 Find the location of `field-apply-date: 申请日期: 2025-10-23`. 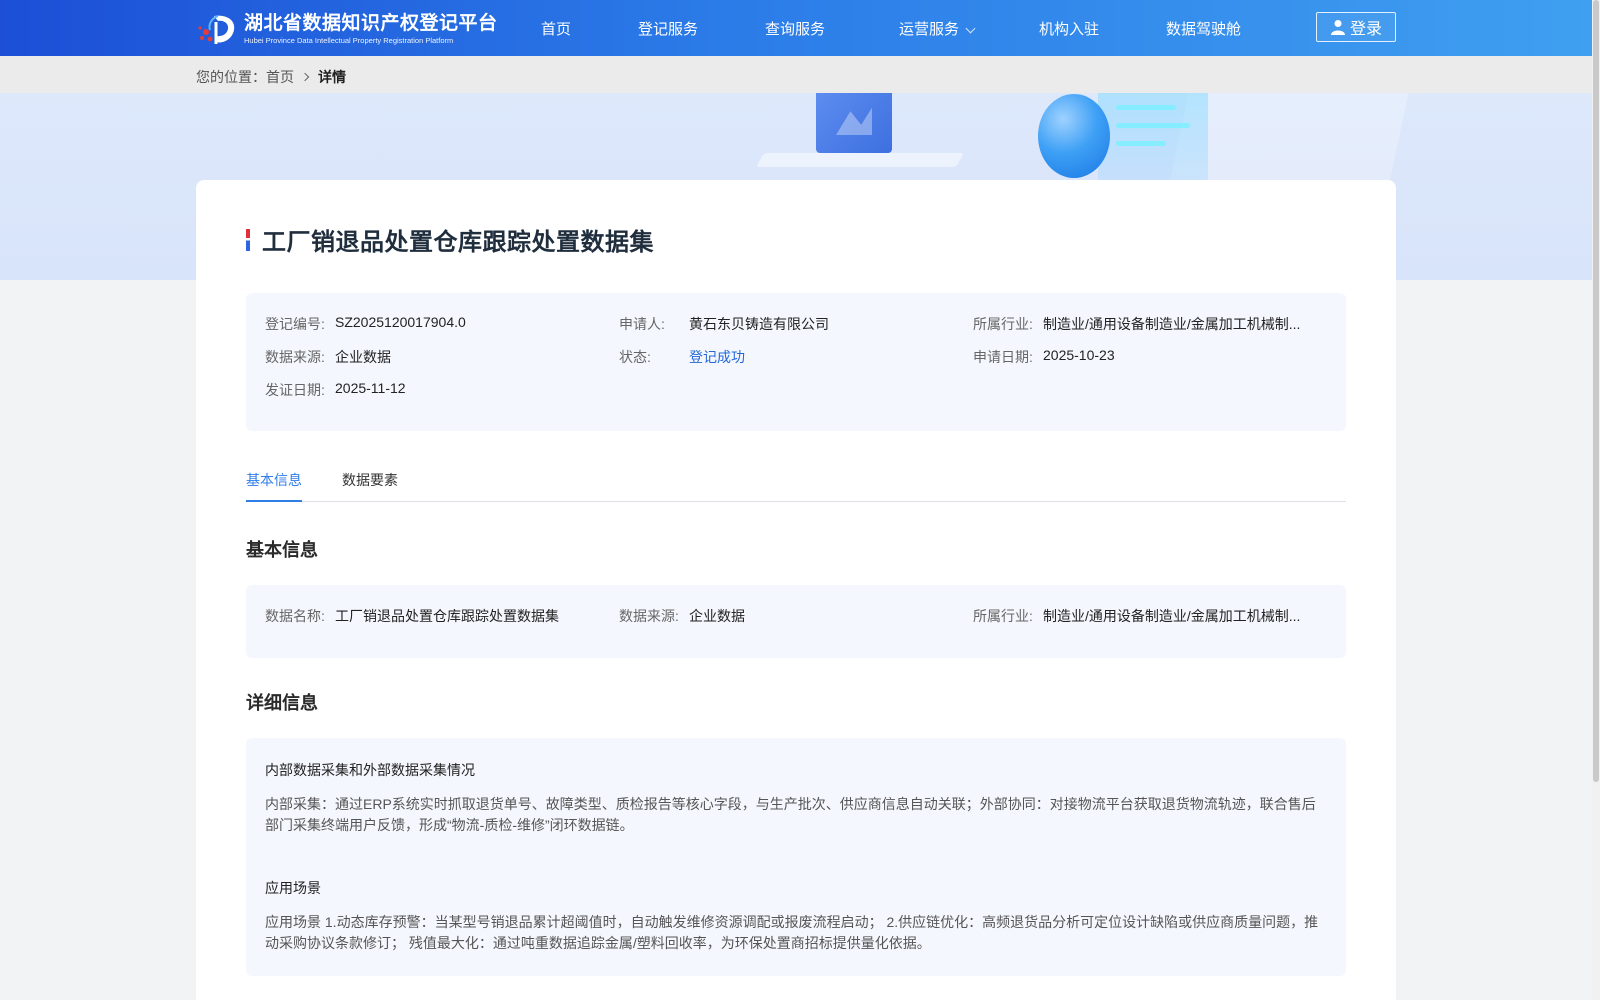

field-apply-date: 申请日期: 2025-10-23 is located at coordinates (1044, 356).